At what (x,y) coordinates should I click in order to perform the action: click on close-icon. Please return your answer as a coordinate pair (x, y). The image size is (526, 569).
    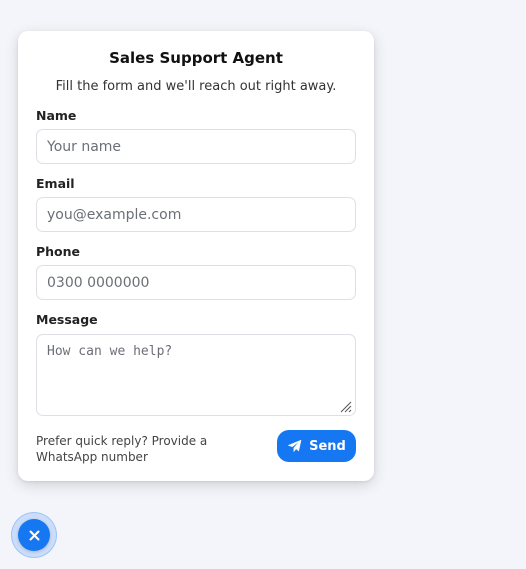
    Looking at the image, I should click on (34, 535).